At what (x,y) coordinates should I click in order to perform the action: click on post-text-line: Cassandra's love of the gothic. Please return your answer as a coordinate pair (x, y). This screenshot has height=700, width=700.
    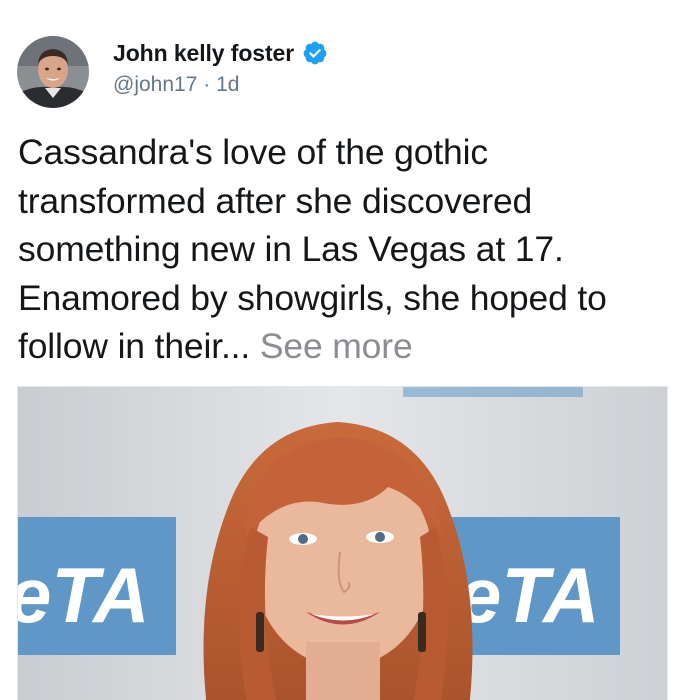
    Looking at the image, I should click on (253, 152).